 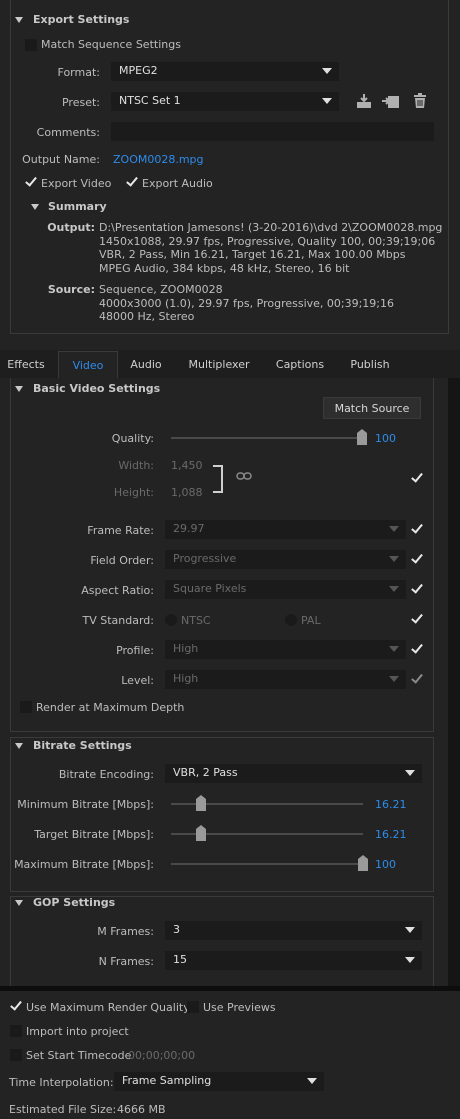 I want to click on field-order-dropdown: Progressive, so click(x=285, y=559).